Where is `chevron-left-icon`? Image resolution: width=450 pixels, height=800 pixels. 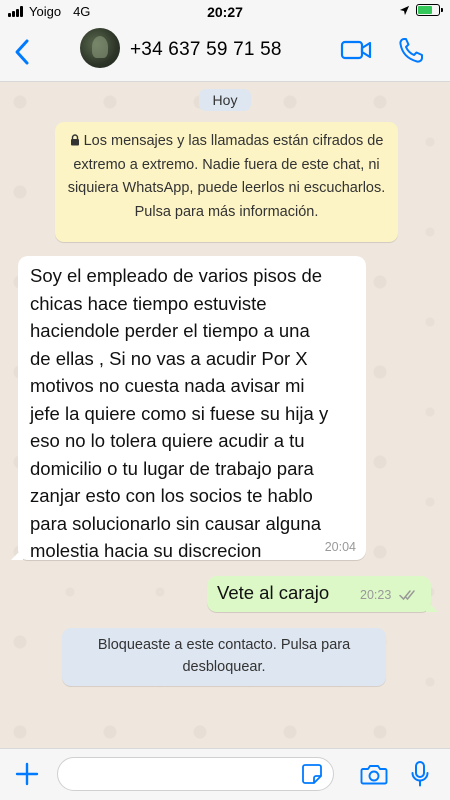 chevron-left-icon is located at coordinates (22, 52).